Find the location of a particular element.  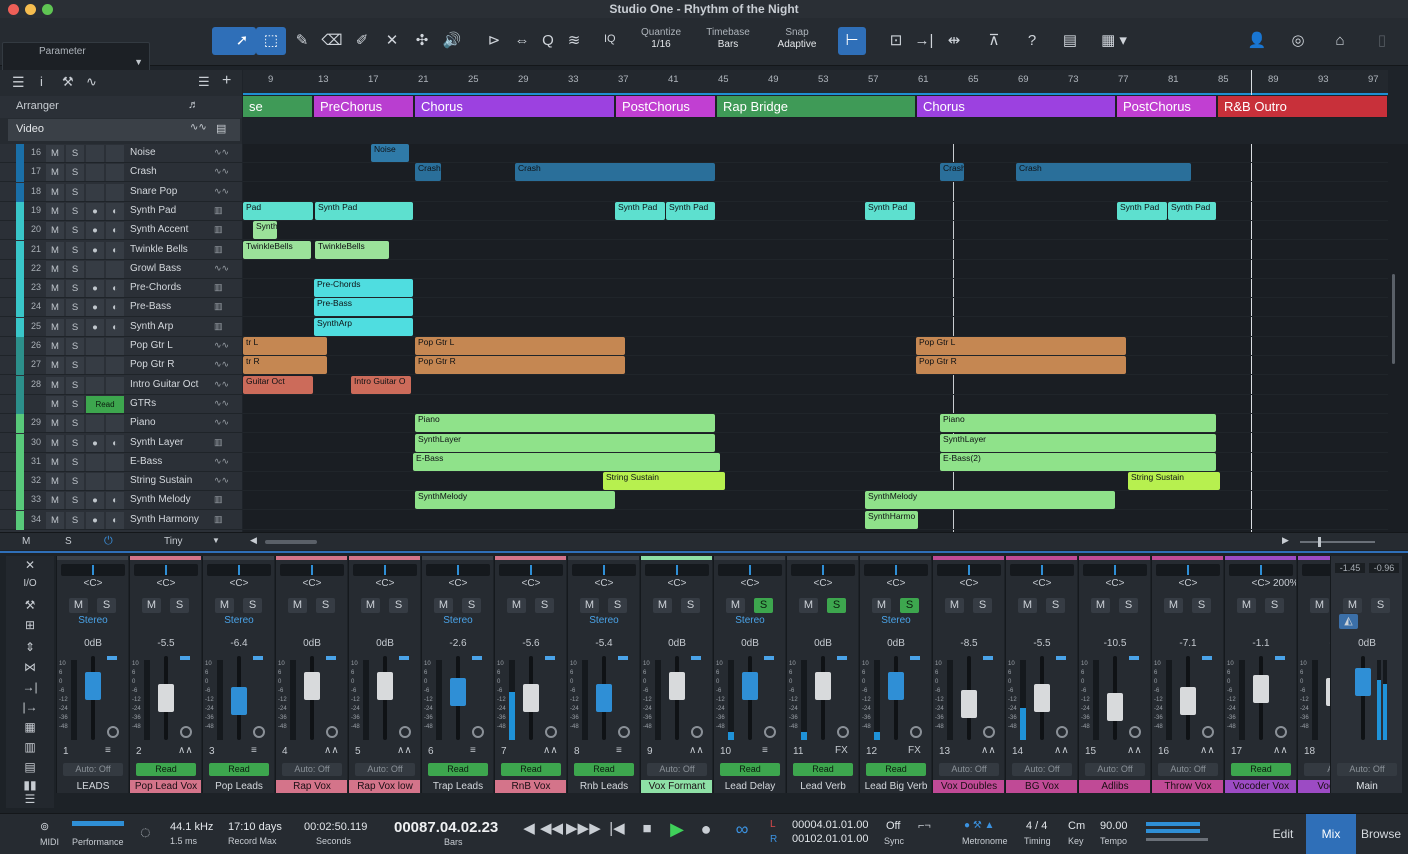

scroll-right-icon: ▶ is located at coordinates (1285, 540).